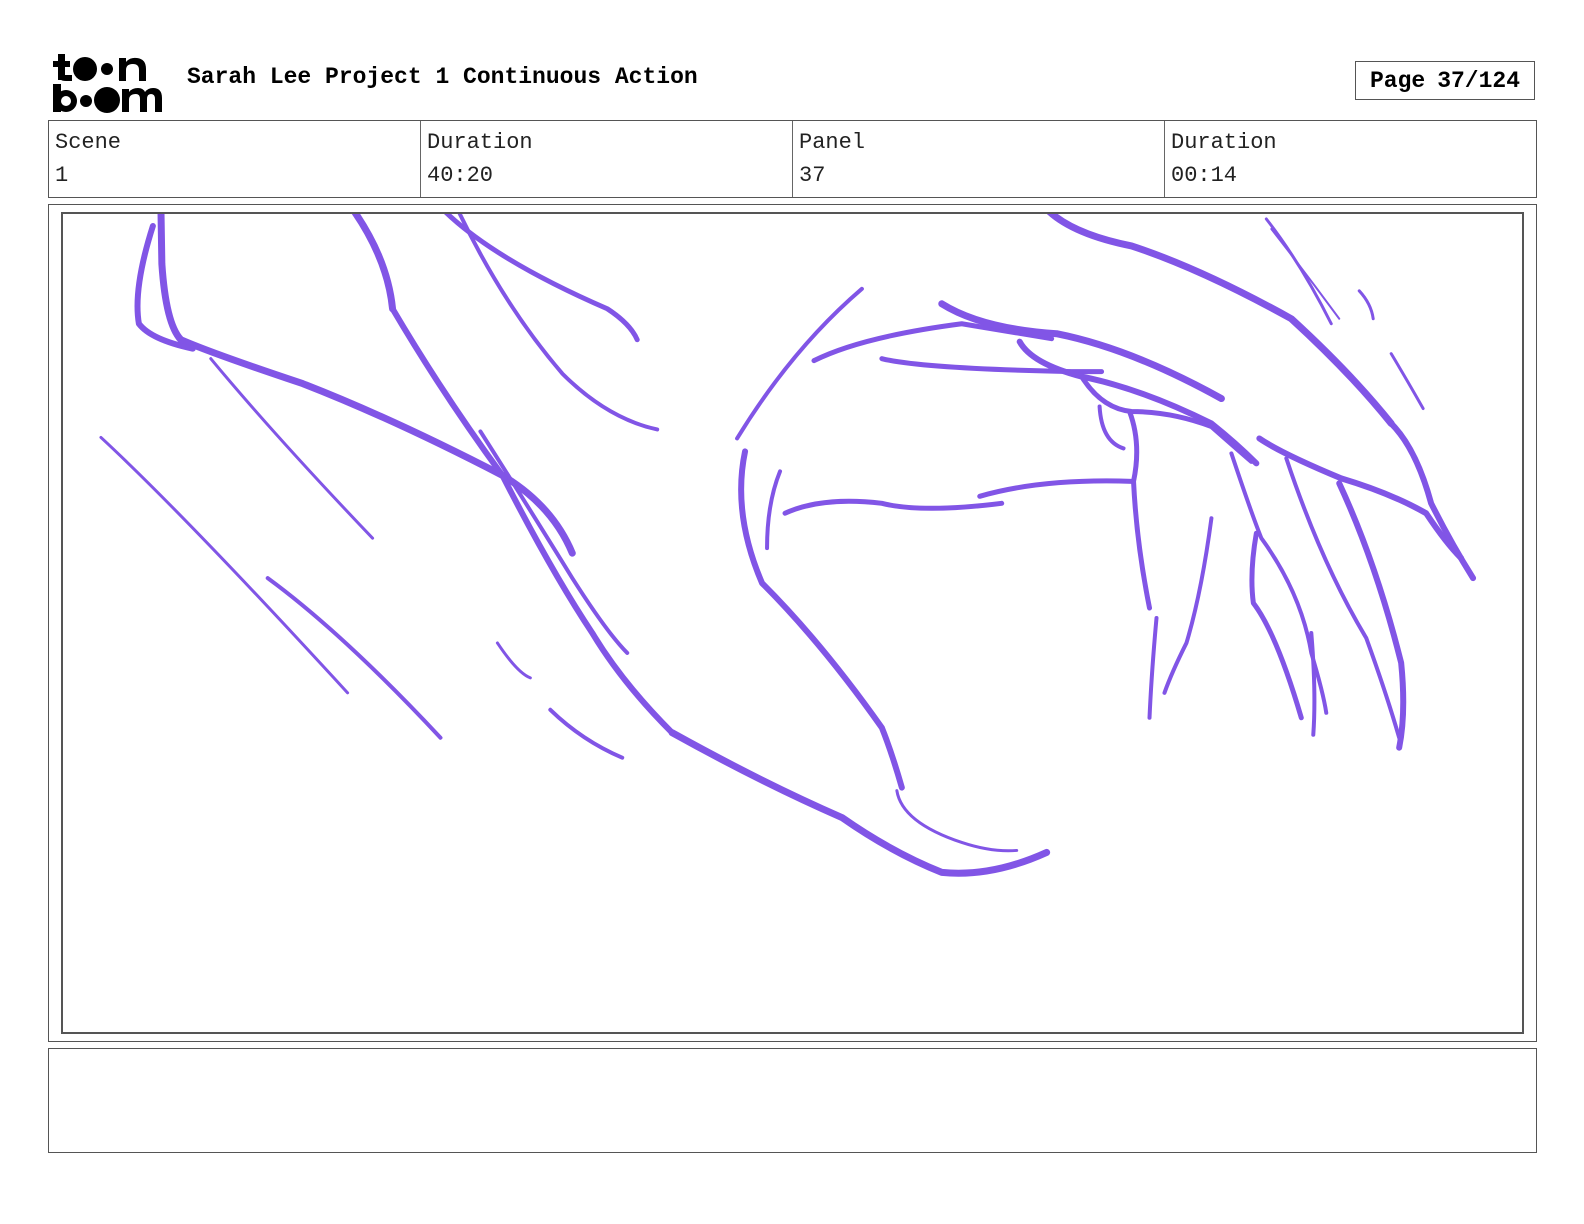 The image size is (1584, 1224). Describe the element at coordinates (792, 1100) in the screenshot. I see `panel-notes-box` at that location.